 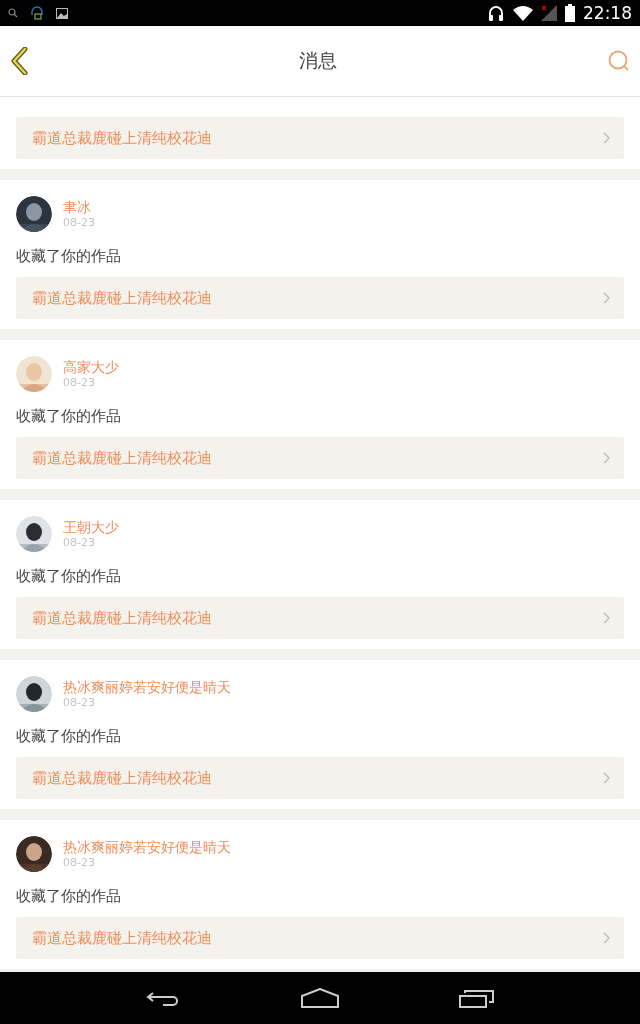 What do you see at coordinates (570, 13) in the screenshot?
I see `battery-icon` at bounding box center [570, 13].